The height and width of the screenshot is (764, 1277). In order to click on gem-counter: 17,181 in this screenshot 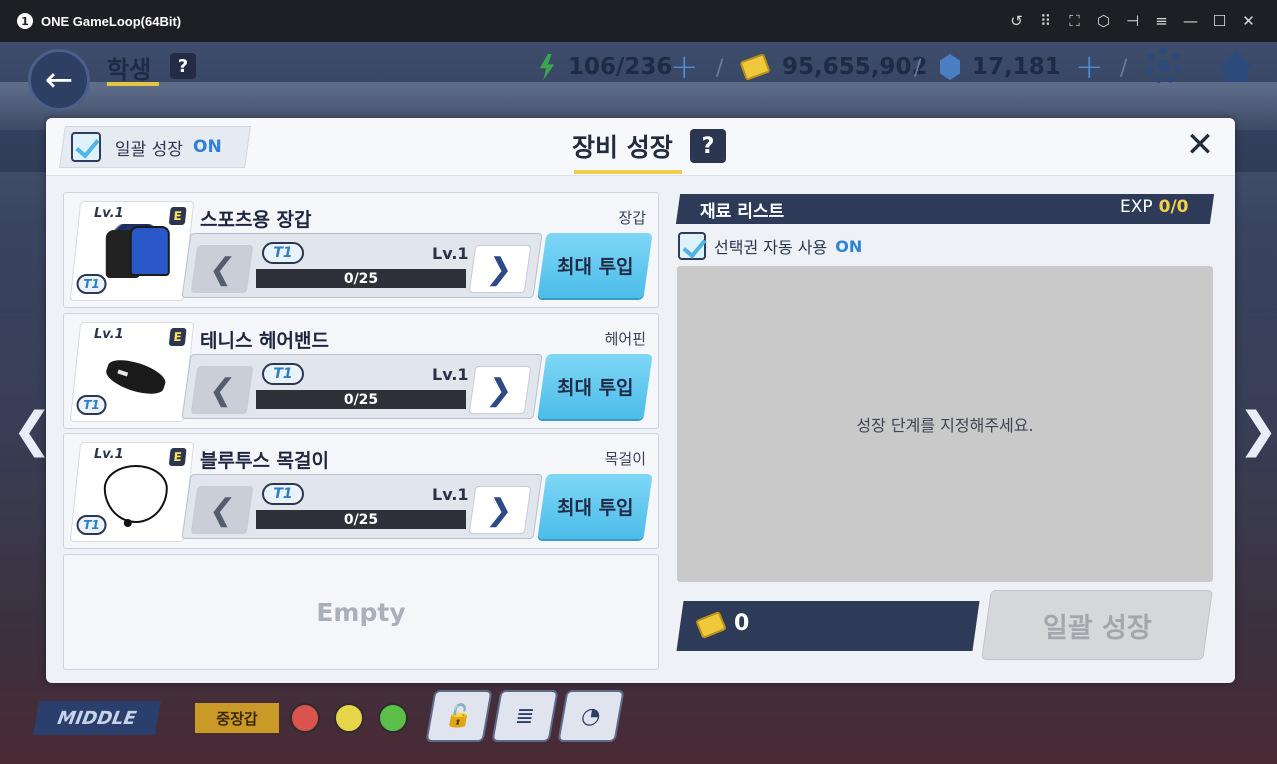, I will do `click(1000, 67)`.